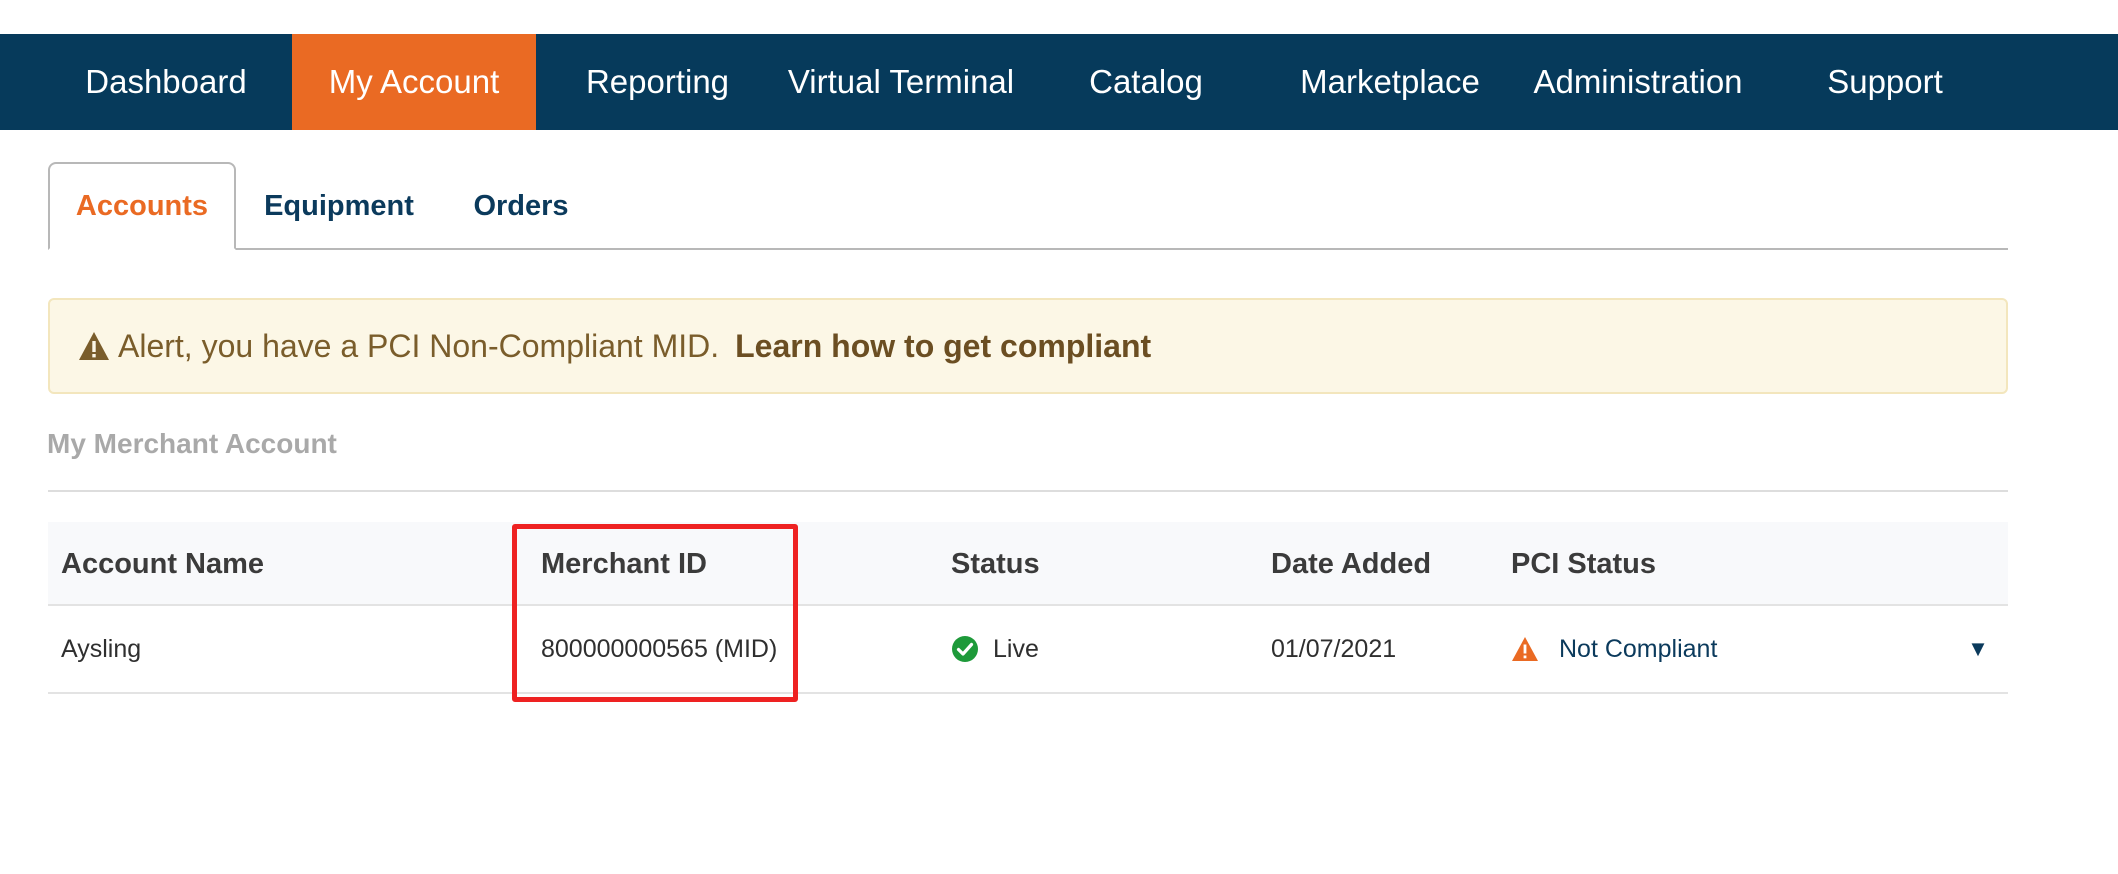 The image size is (2118, 874). Describe the element at coordinates (1885, 82) in the screenshot. I see `nav-item-support: Support` at that location.